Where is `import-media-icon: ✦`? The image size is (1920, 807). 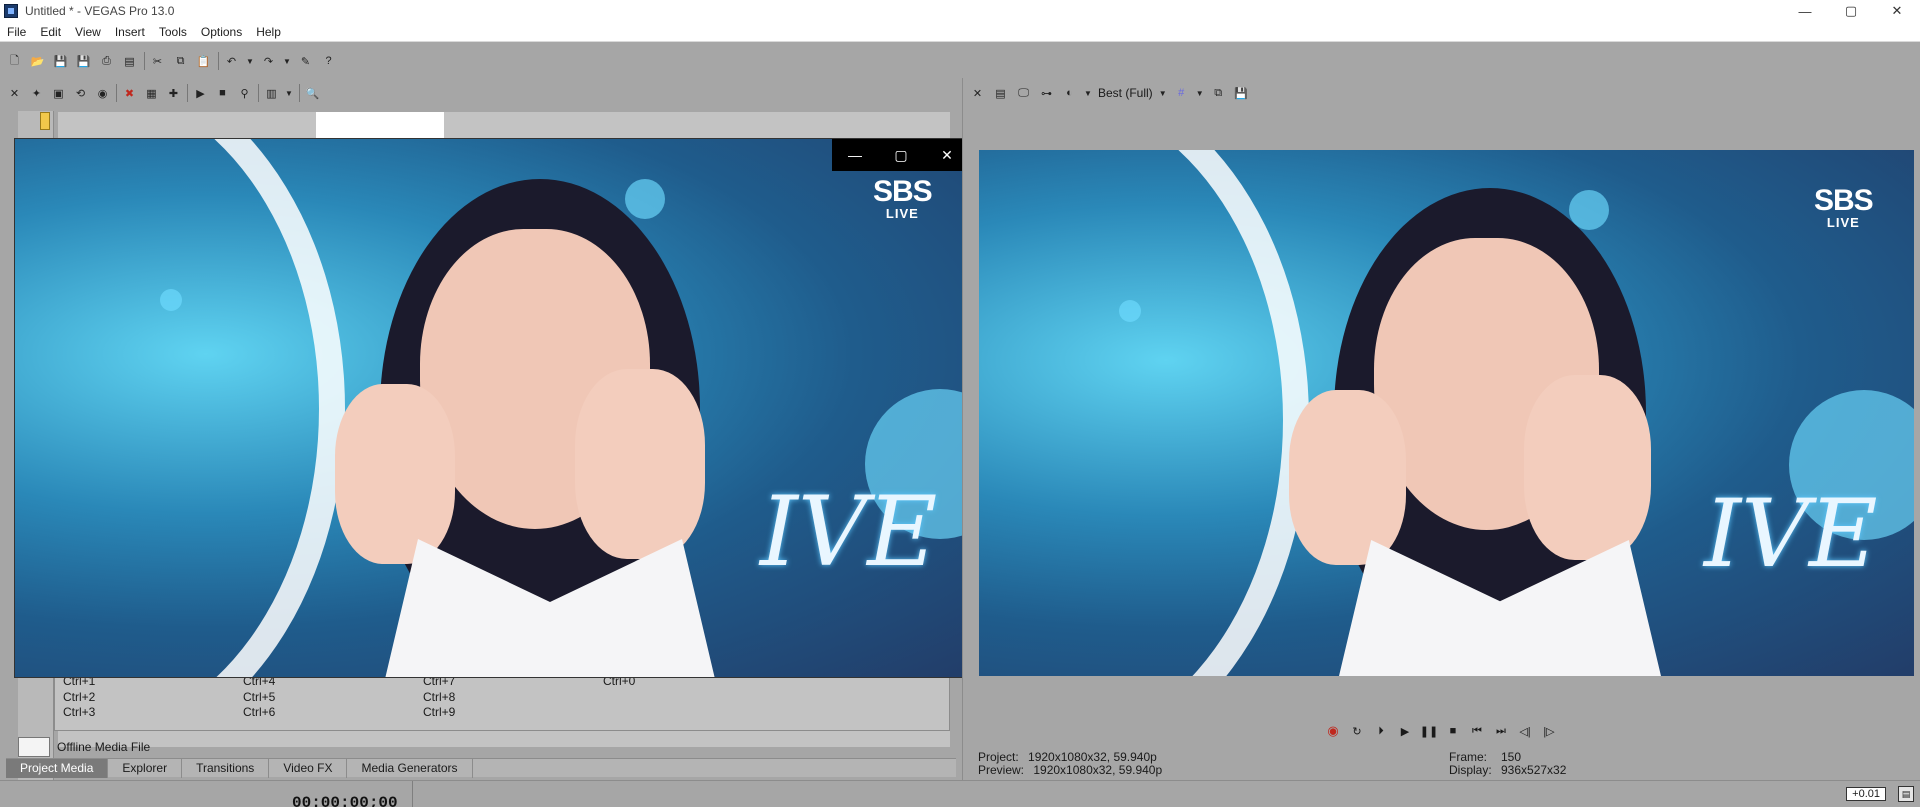 import-media-icon: ✦ is located at coordinates (36, 93).